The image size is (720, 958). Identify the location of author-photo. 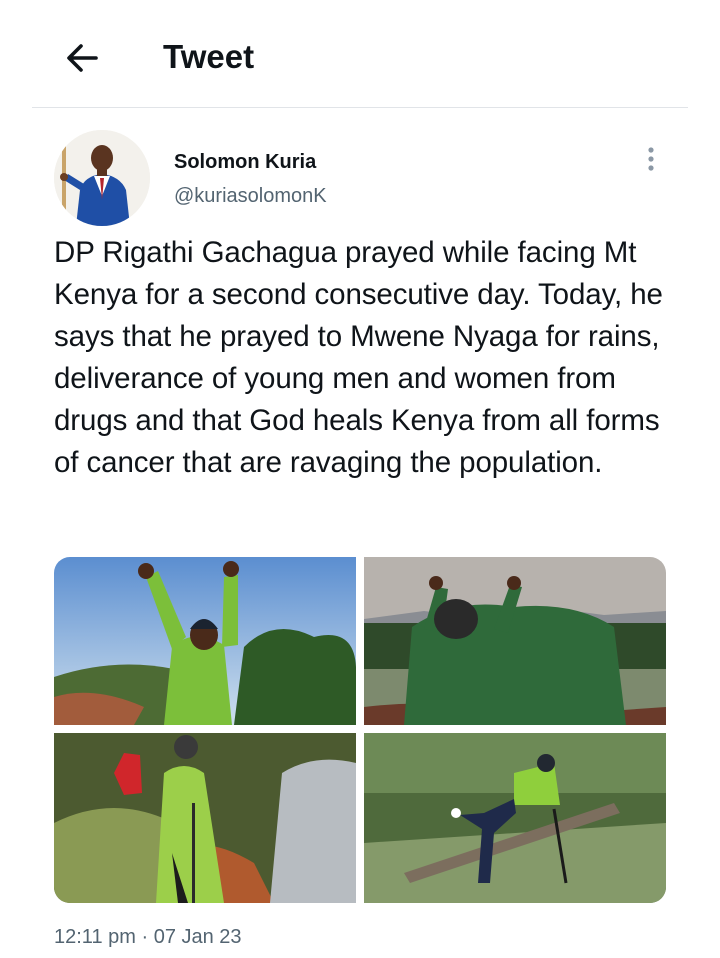
(102, 178).